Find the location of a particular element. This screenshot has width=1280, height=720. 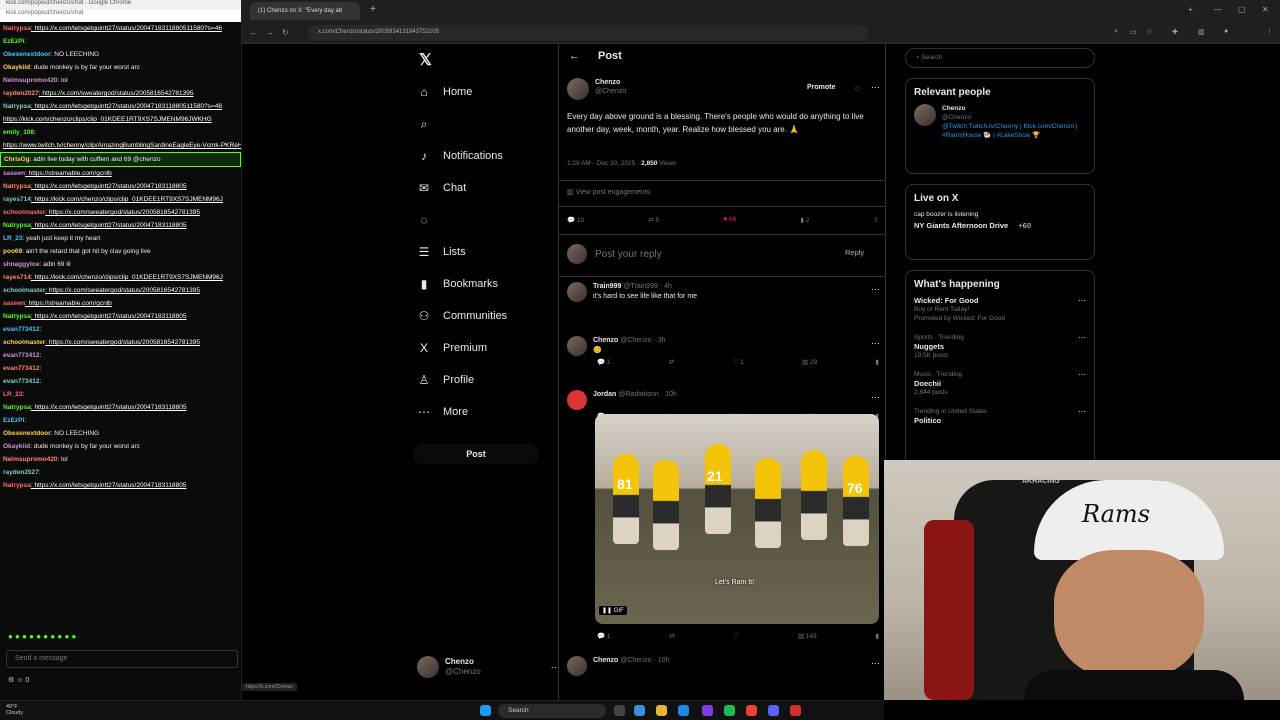

post-author: Chenzo @Chenzo is located at coordinates (596, 89).